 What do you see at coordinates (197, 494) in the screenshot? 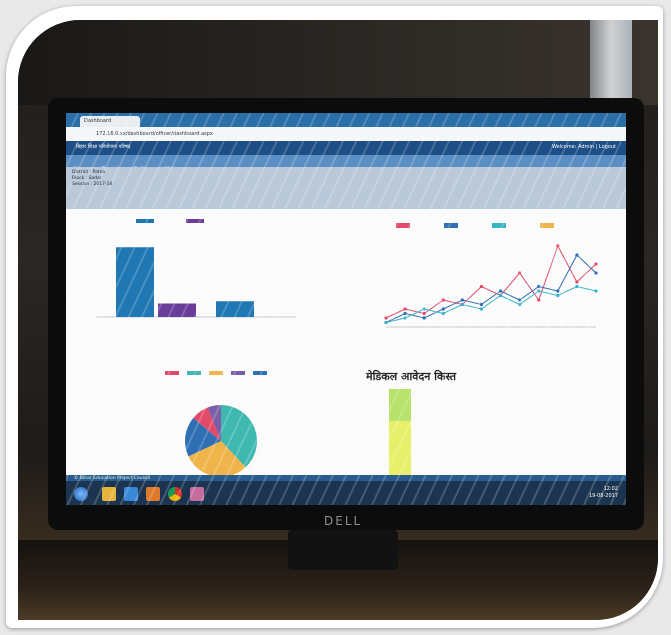
I see `paint-icon` at bounding box center [197, 494].